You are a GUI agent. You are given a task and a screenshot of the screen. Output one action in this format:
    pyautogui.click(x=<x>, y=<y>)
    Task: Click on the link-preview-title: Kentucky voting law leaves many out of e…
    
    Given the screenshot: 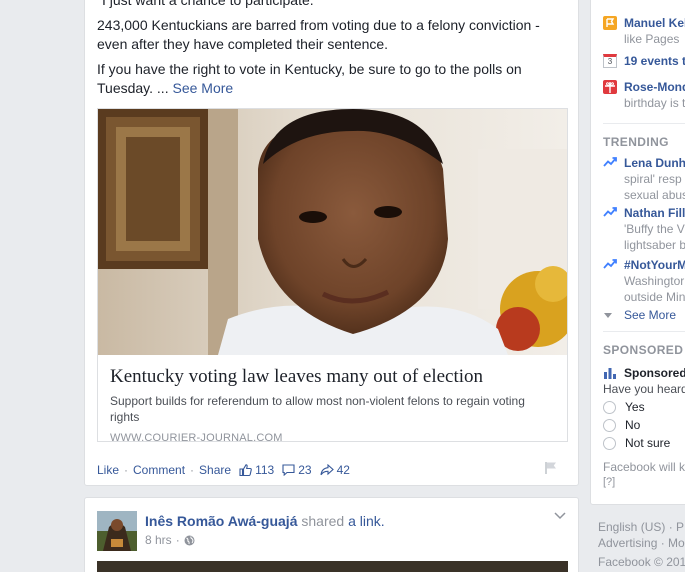 What is the action you would take?
    pyautogui.click(x=296, y=377)
    